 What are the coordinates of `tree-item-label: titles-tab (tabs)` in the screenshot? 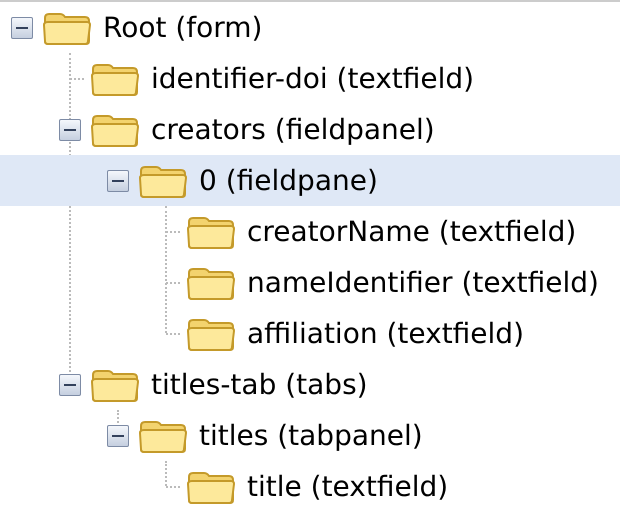 It's located at (259, 384).